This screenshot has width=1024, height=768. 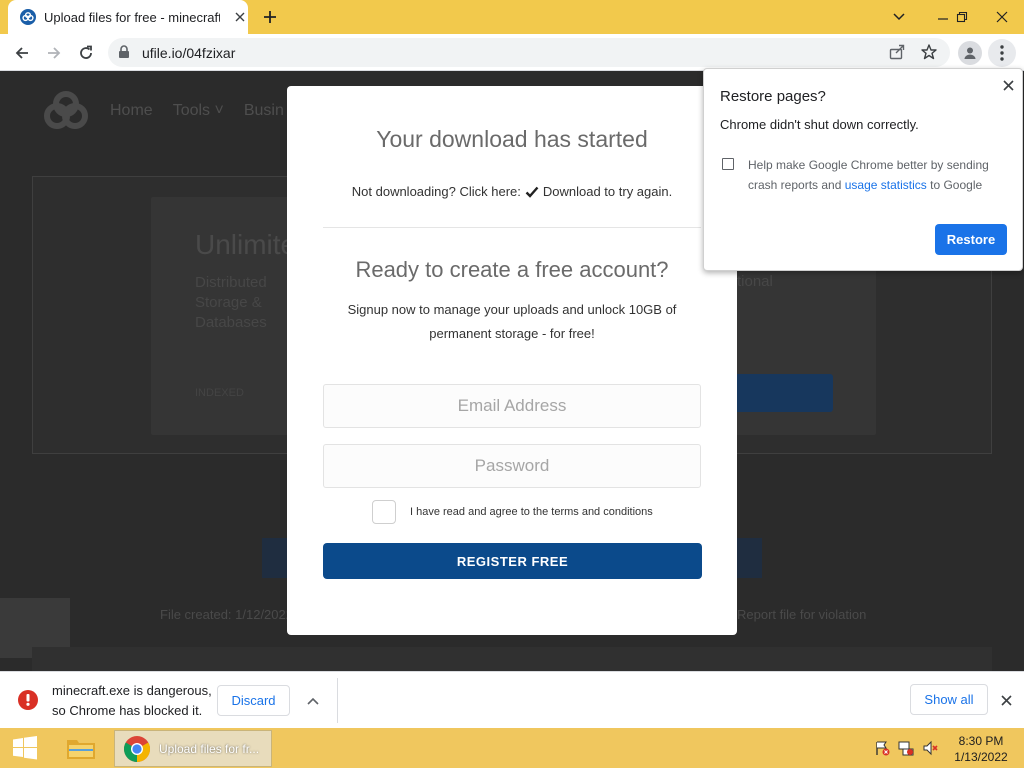 What do you see at coordinates (137, 748) in the screenshot?
I see `chrome-logo-icon` at bounding box center [137, 748].